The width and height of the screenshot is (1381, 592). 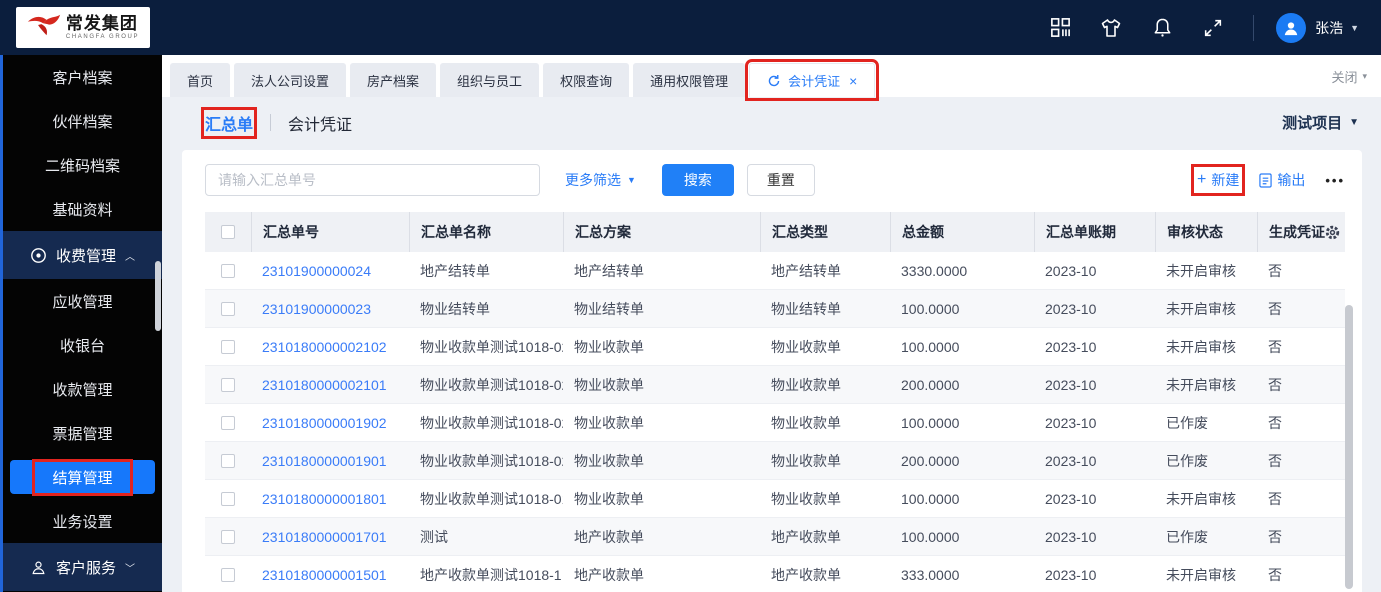 I want to click on summary-no-link: 2310180000001801, so click(x=330, y=499).